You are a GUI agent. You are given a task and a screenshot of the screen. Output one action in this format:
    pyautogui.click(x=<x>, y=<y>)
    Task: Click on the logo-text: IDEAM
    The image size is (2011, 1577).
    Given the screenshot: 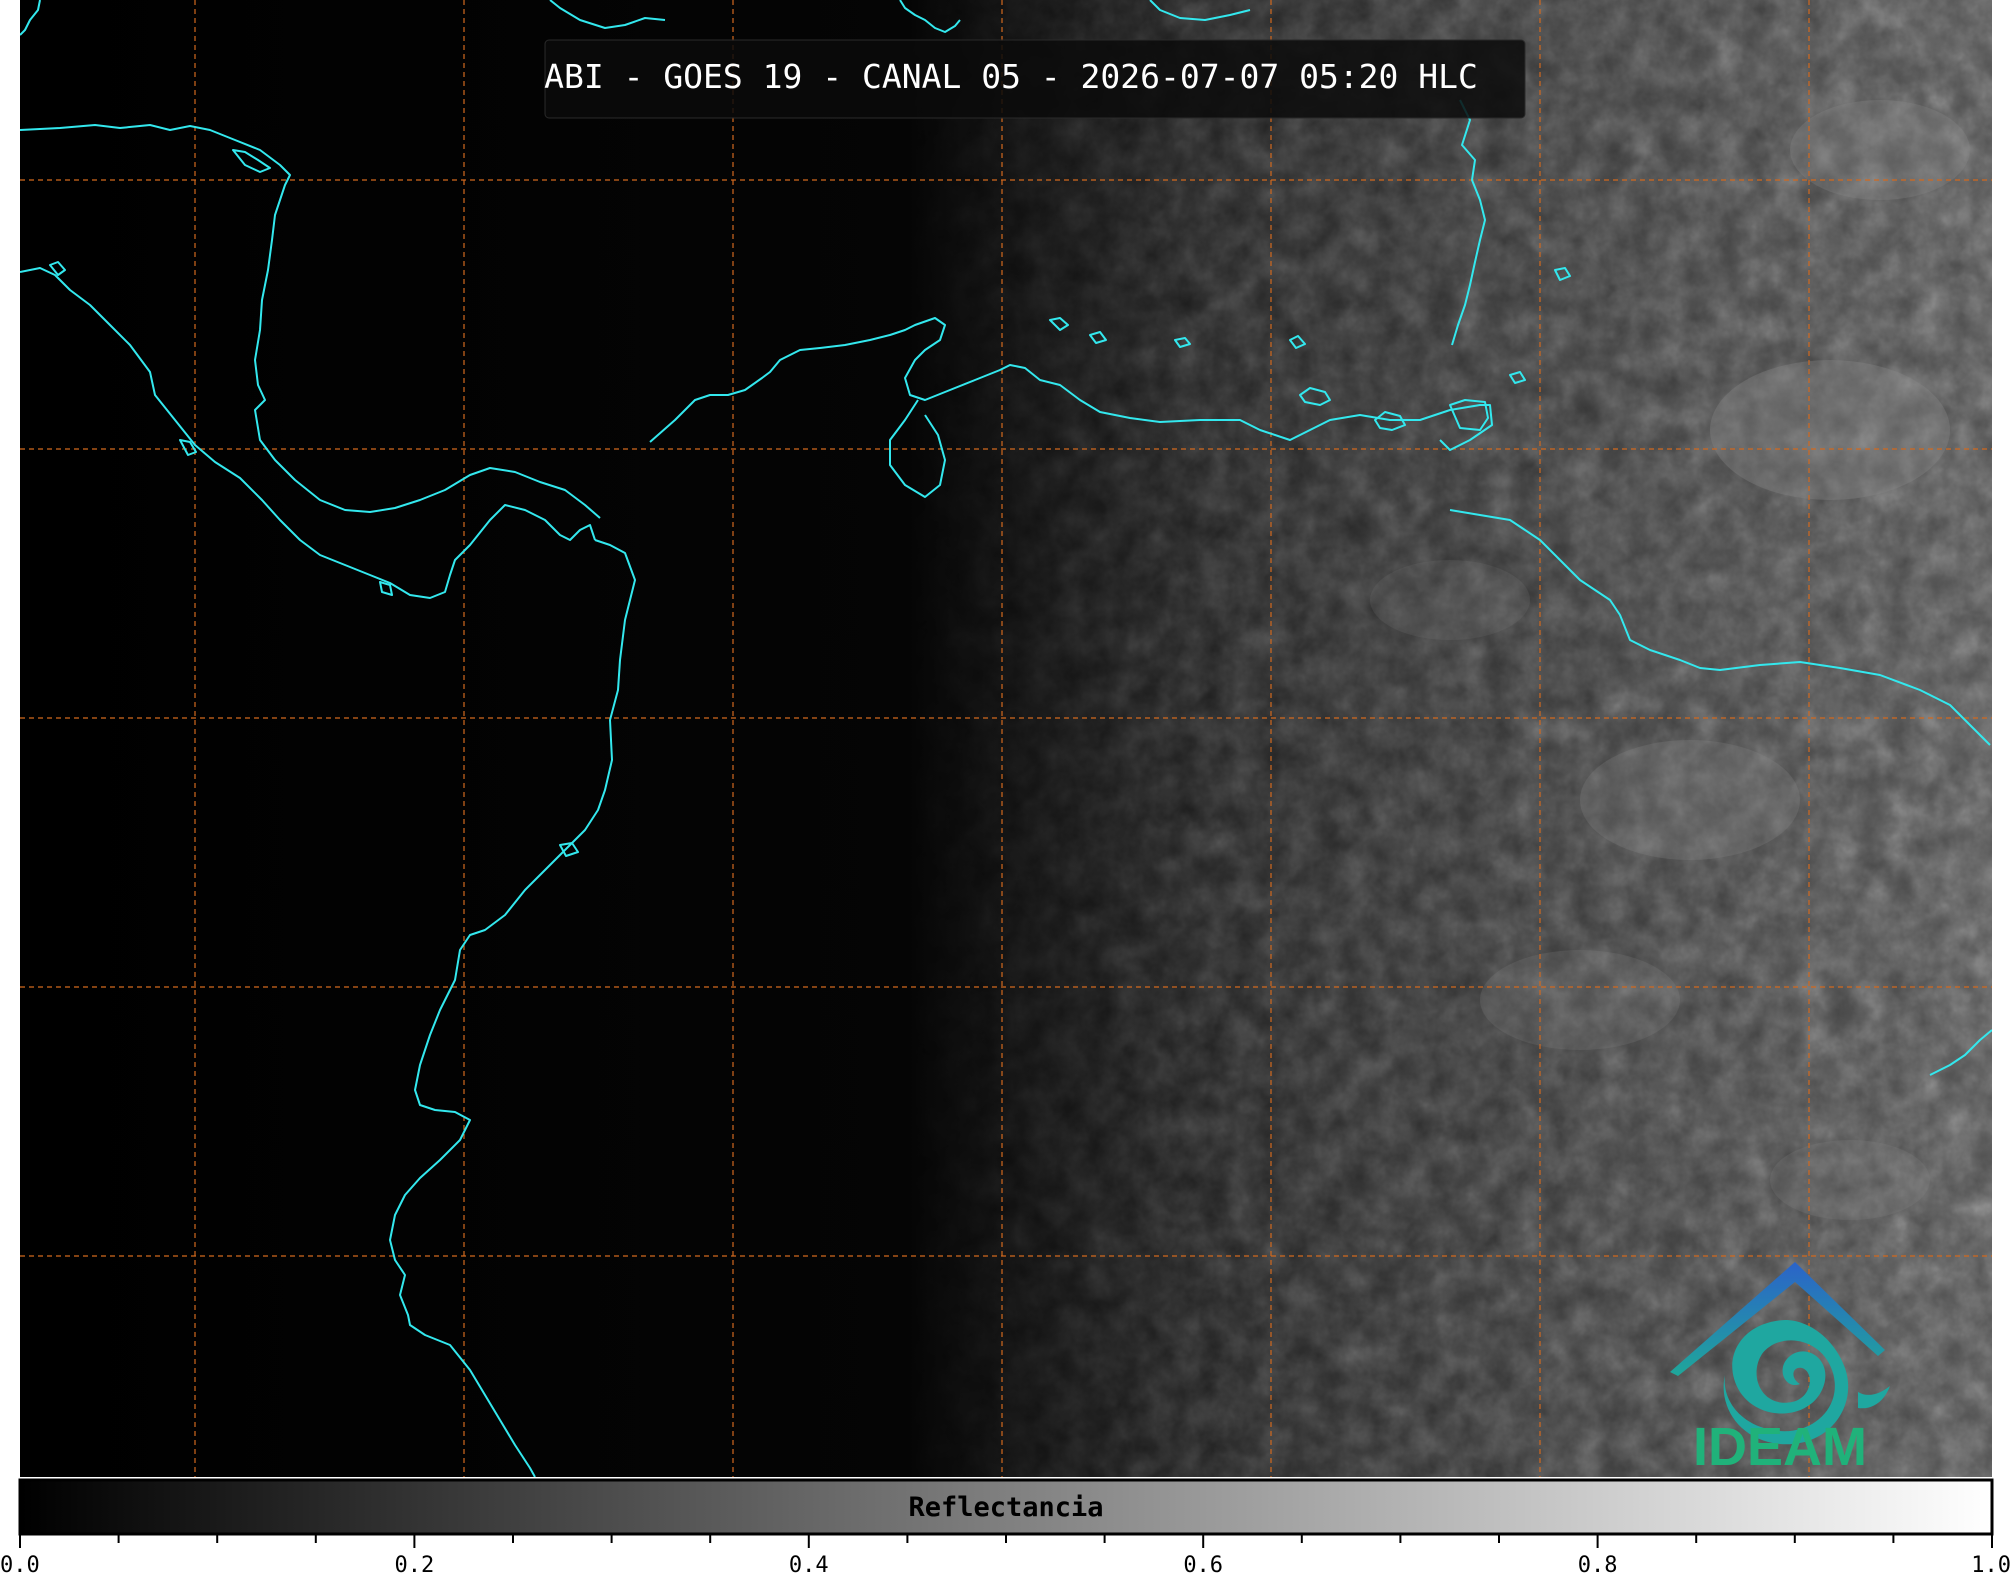 What is the action you would take?
    pyautogui.click(x=1780, y=1447)
    